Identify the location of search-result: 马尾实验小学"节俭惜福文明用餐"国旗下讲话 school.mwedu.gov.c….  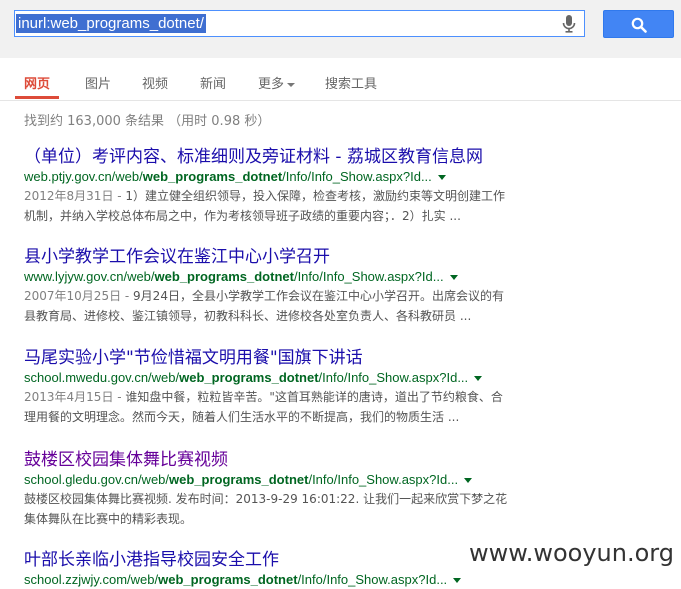
(284, 387).